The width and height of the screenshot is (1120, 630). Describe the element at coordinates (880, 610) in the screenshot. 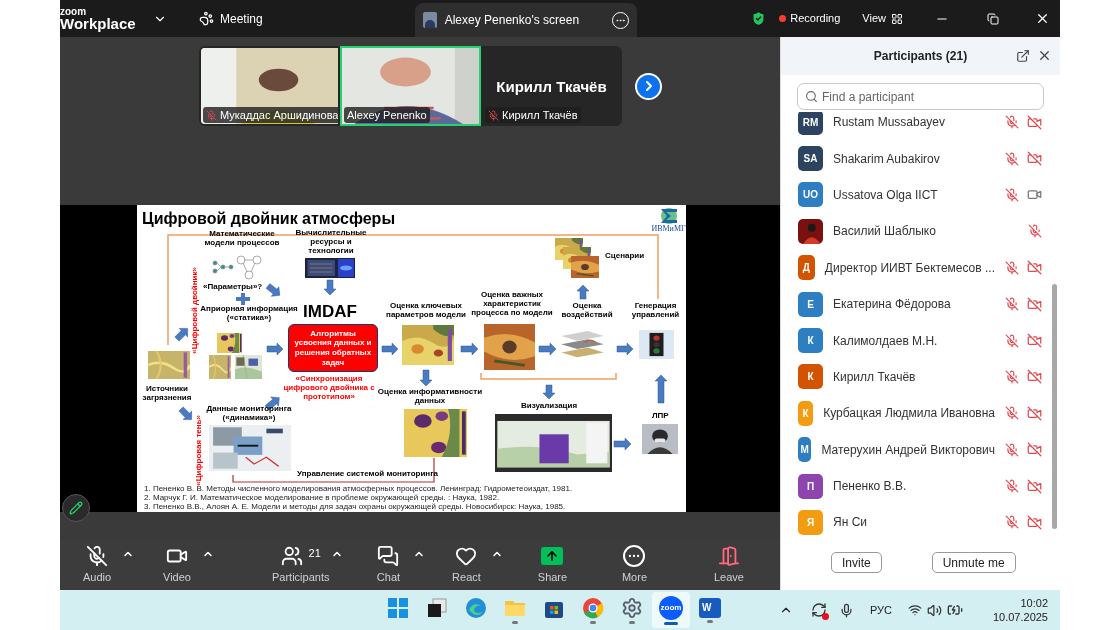

I see `language-indicator: РУС` at that location.